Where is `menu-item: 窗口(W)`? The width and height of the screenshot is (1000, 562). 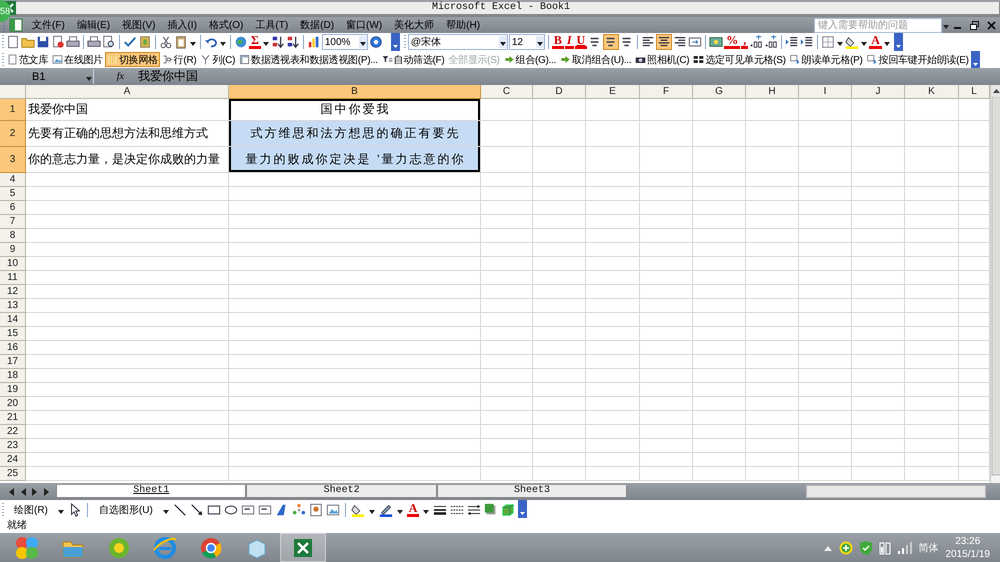 menu-item: 窗口(W) is located at coordinates (364, 25).